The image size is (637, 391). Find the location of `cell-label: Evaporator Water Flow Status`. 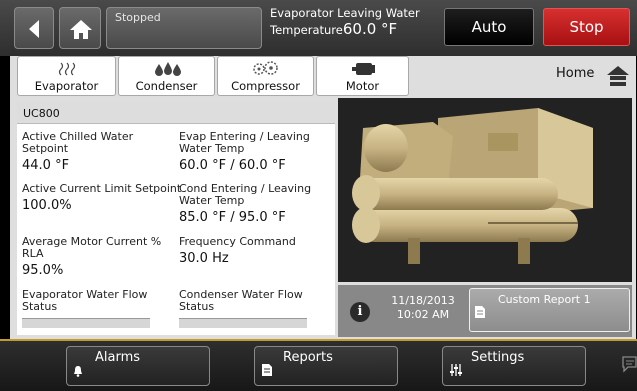

cell-label: Evaporator Water Flow Status is located at coordinates (85, 300).